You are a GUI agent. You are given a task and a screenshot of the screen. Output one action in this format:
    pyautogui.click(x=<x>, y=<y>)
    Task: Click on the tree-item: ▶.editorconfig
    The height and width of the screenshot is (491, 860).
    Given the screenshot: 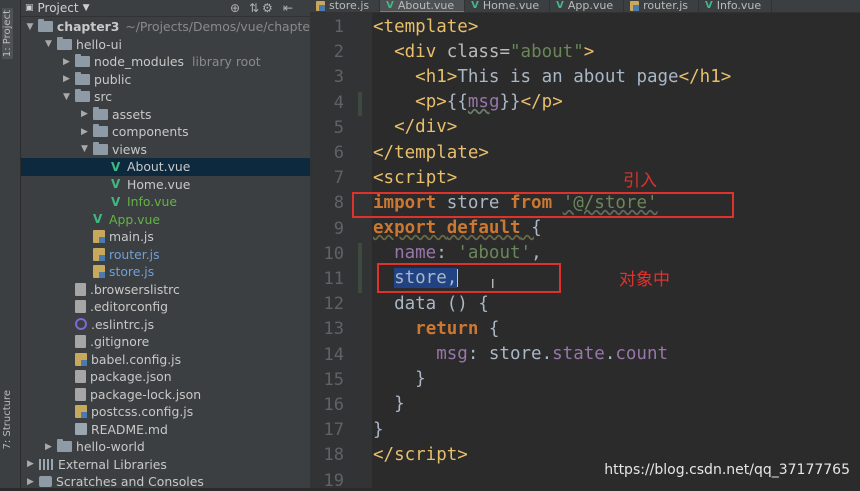 What is the action you would take?
    pyautogui.click(x=165, y=307)
    